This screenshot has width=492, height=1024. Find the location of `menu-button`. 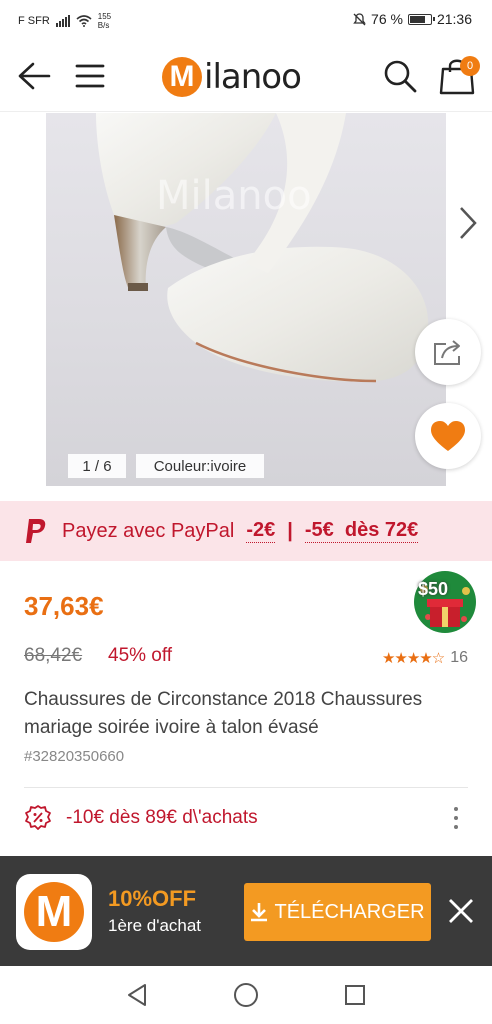

menu-button is located at coordinates (90, 76).